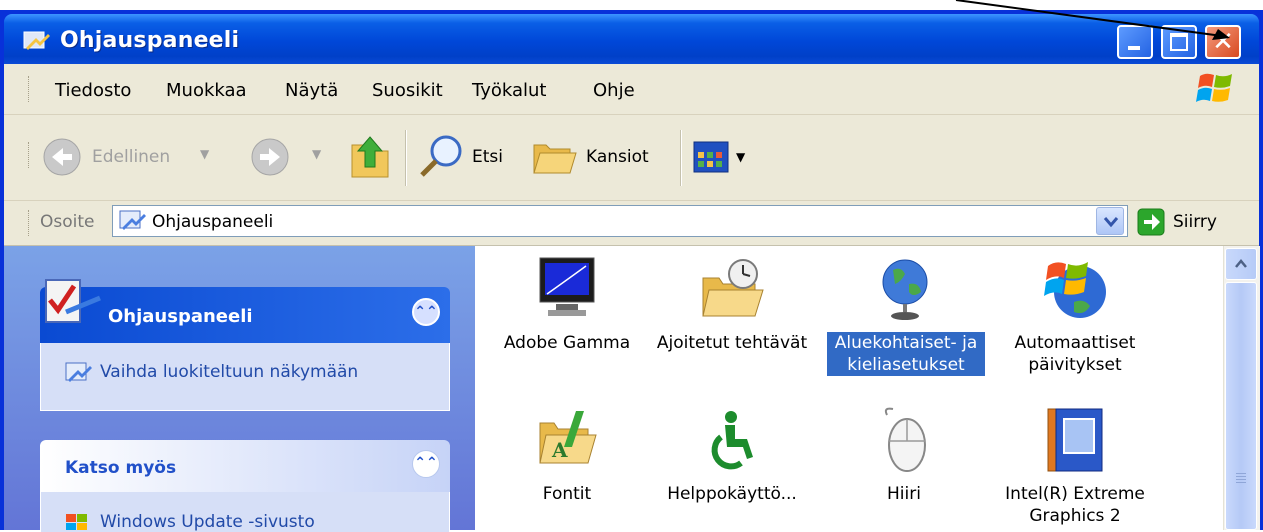 This screenshot has height=532, width=1263. What do you see at coordinates (150, 40) in the screenshot?
I see `window-title: Ohjauspaneeli` at bounding box center [150, 40].